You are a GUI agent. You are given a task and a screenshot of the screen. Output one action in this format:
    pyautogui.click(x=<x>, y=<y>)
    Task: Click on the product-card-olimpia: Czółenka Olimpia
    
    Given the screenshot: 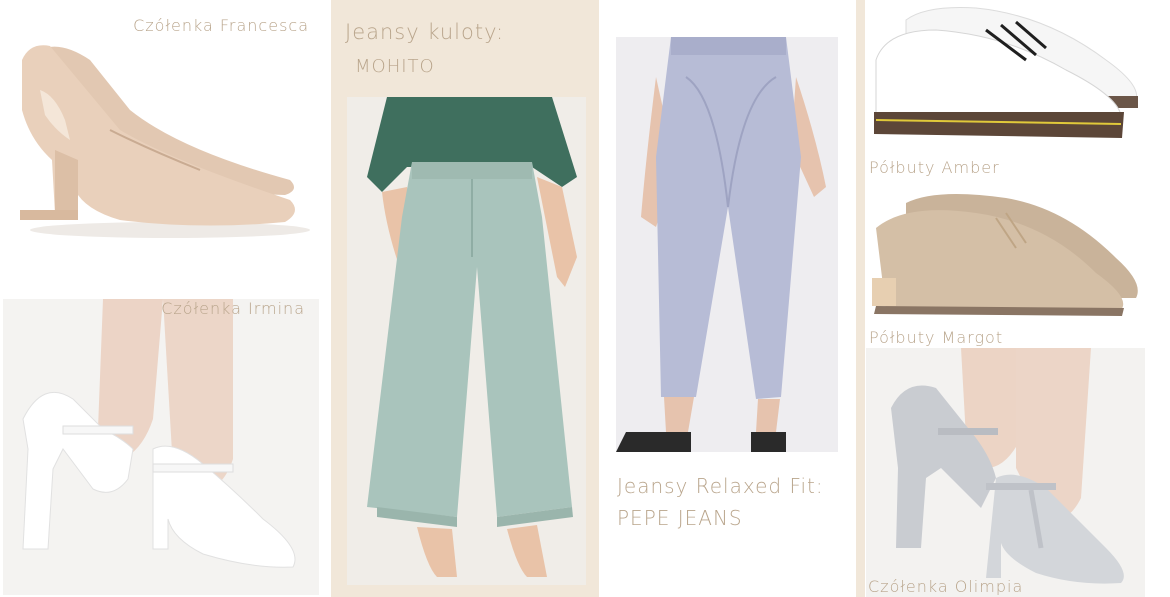 What is the action you would take?
    pyautogui.click(x=1005, y=472)
    